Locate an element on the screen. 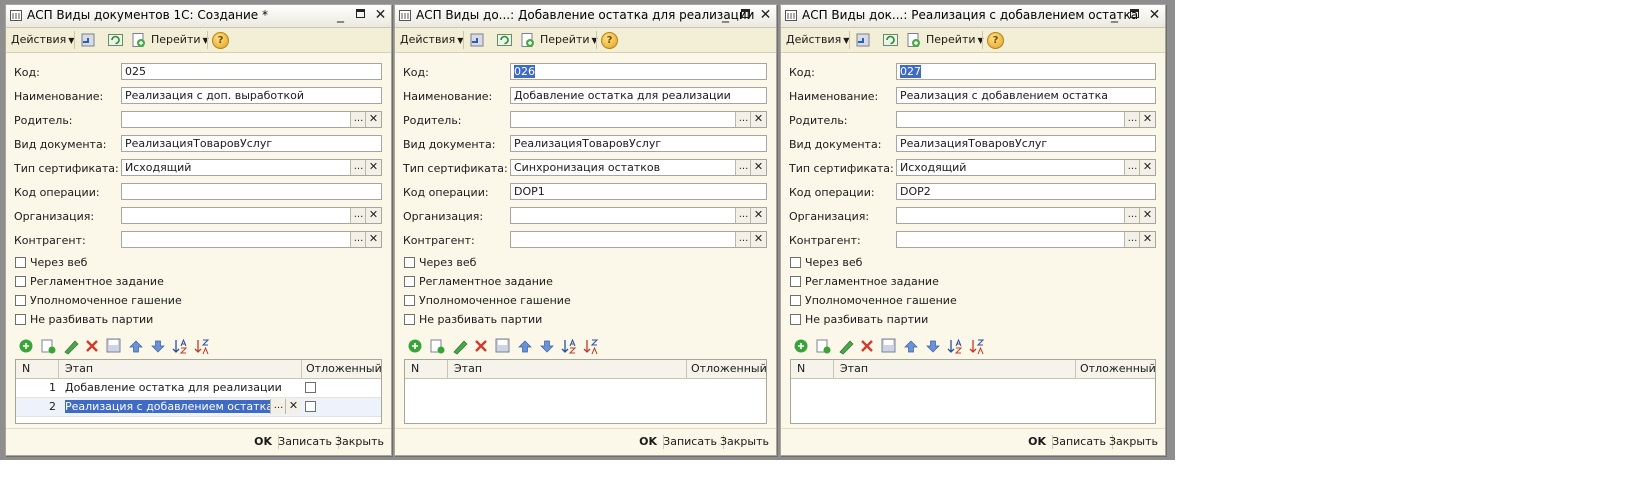  op-code-field: DOP2 is located at coordinates (1026, 191).